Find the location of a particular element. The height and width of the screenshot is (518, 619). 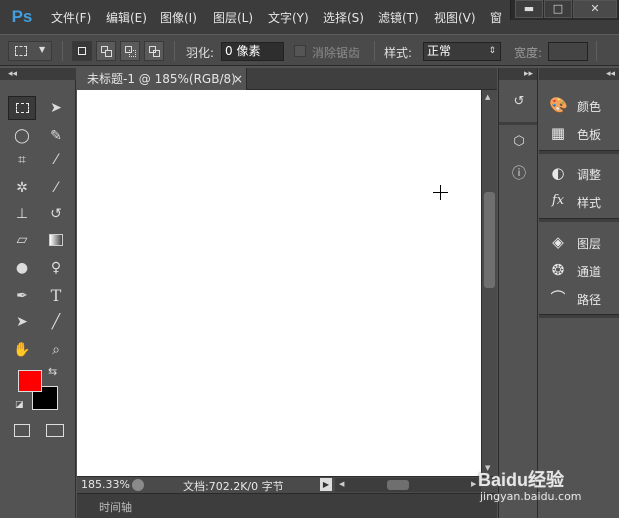

horizontal-scrollbar: ◀ ▶ is located at coordinates (408, 485).